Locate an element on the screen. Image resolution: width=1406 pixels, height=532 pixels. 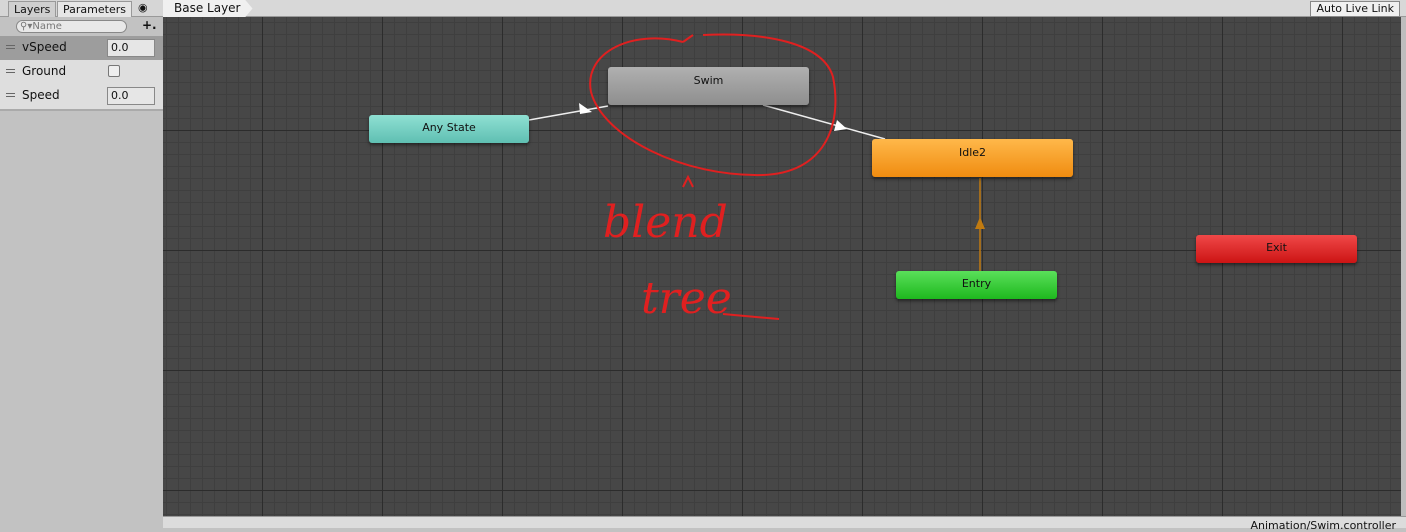
vertical-scrollbar is located at coordinates (1403, 266).